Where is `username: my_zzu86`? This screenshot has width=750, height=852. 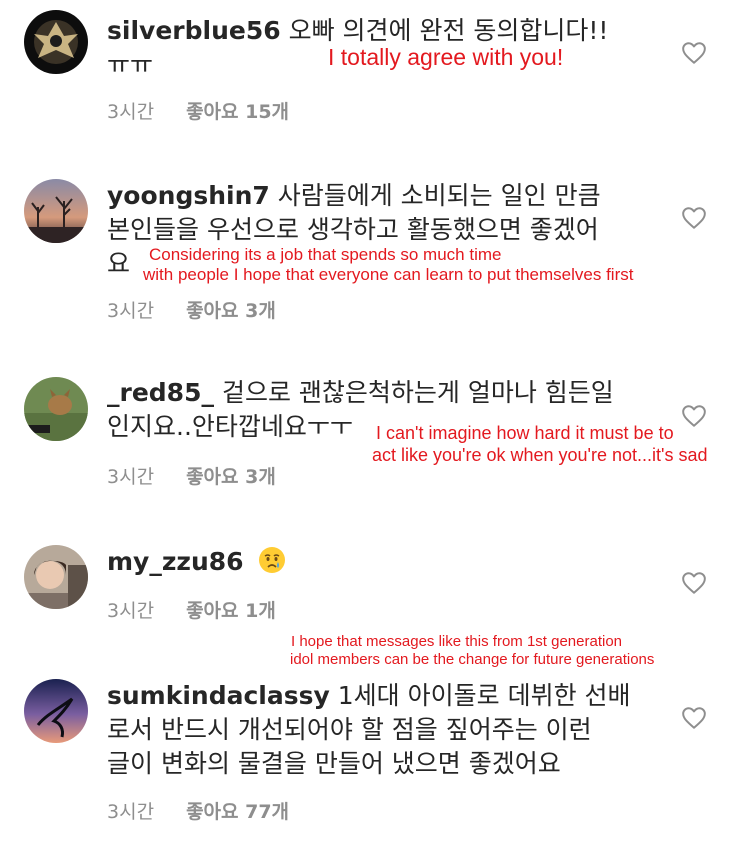
username: my_zzu86 is located at coordinates (175, 561).